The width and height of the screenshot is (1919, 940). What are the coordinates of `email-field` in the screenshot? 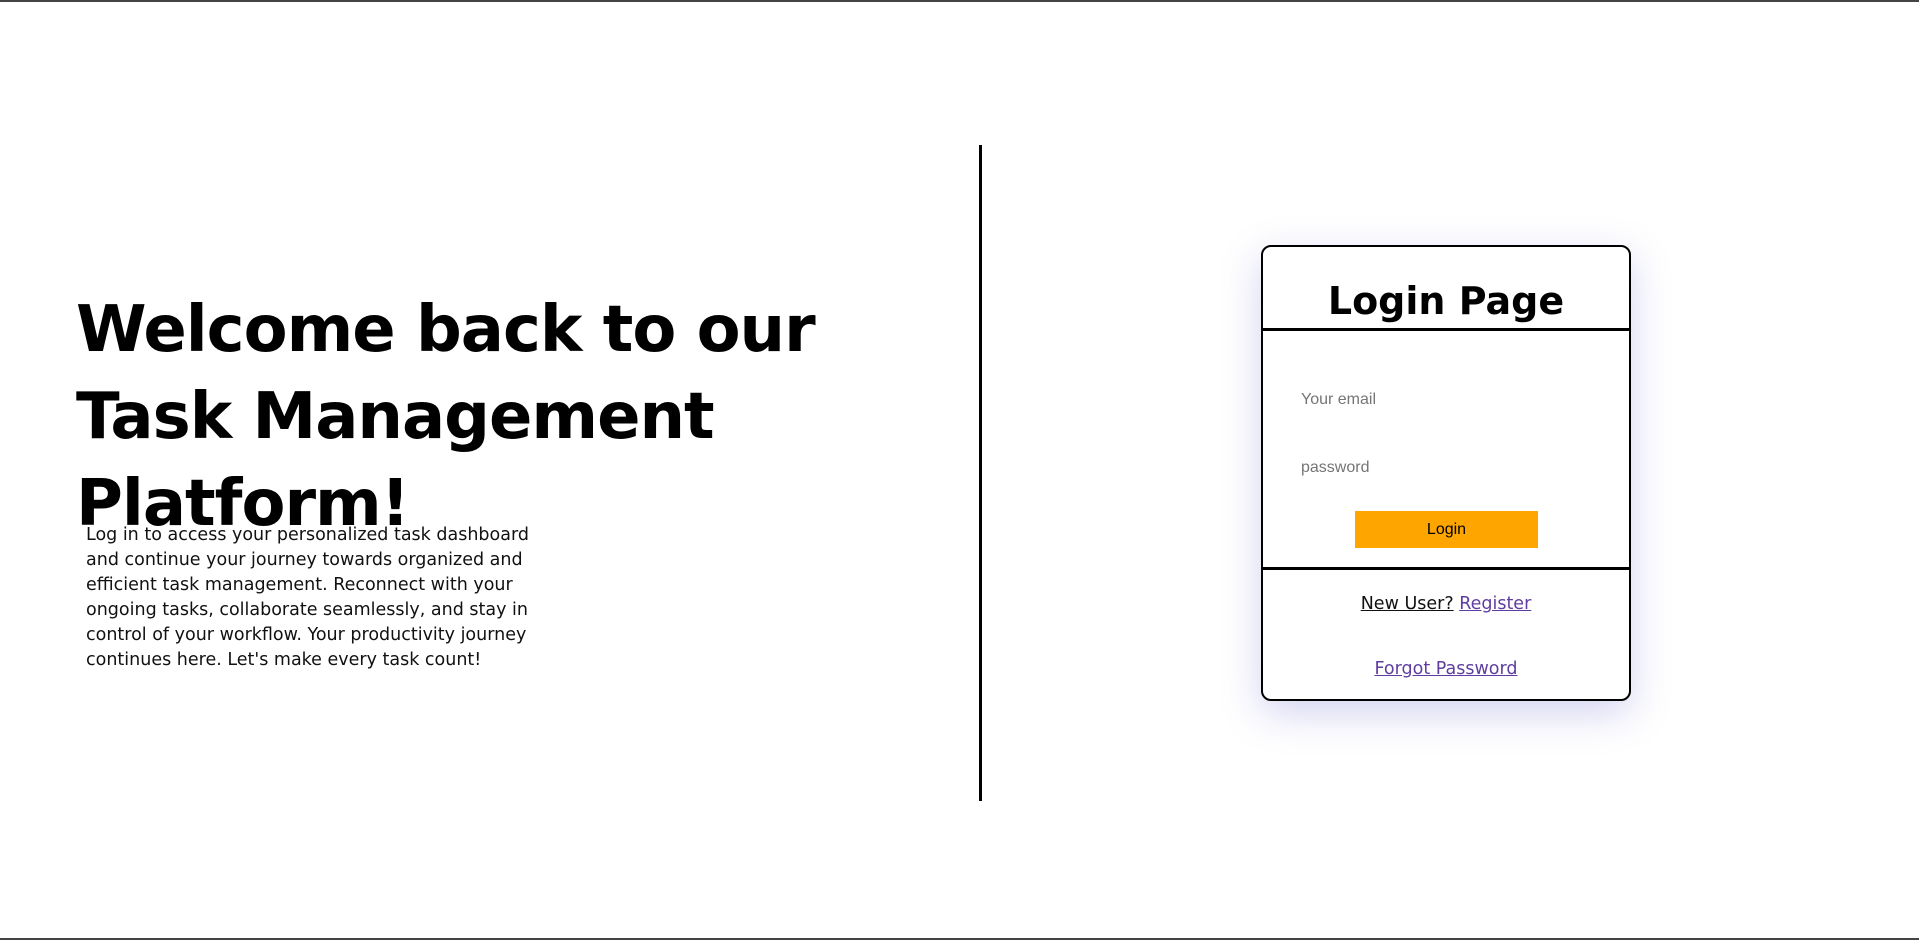 It's located at (1447, 400).